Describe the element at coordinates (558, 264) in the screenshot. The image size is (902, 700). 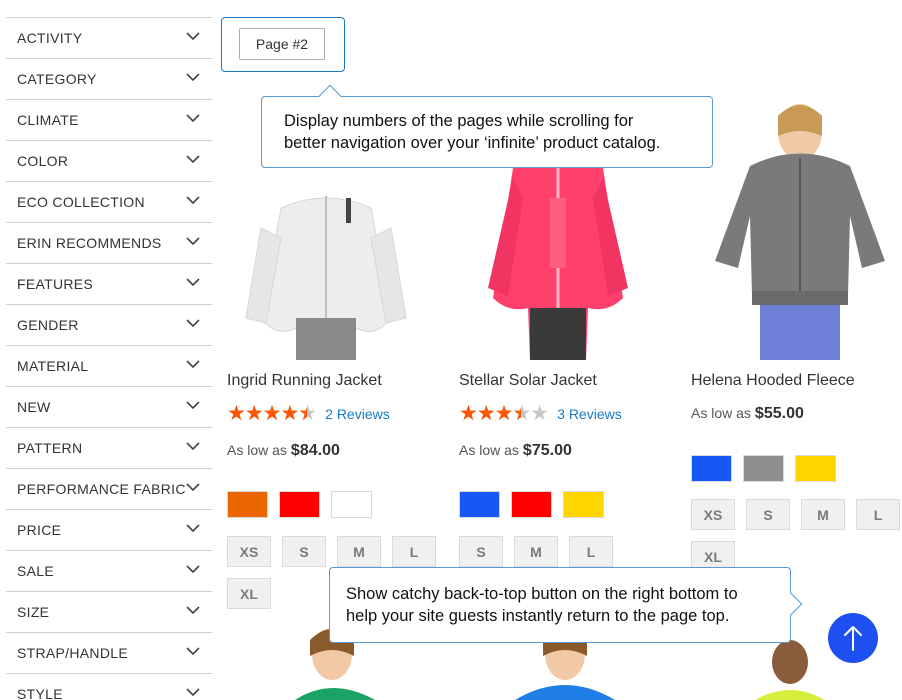
I see `product-image-stellar-solar-jacket` at that location.